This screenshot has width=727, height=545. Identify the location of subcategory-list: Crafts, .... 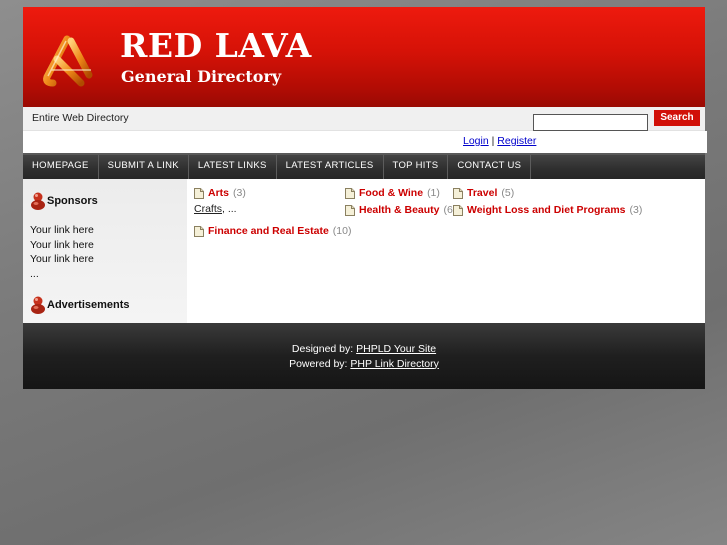
(215, 209).